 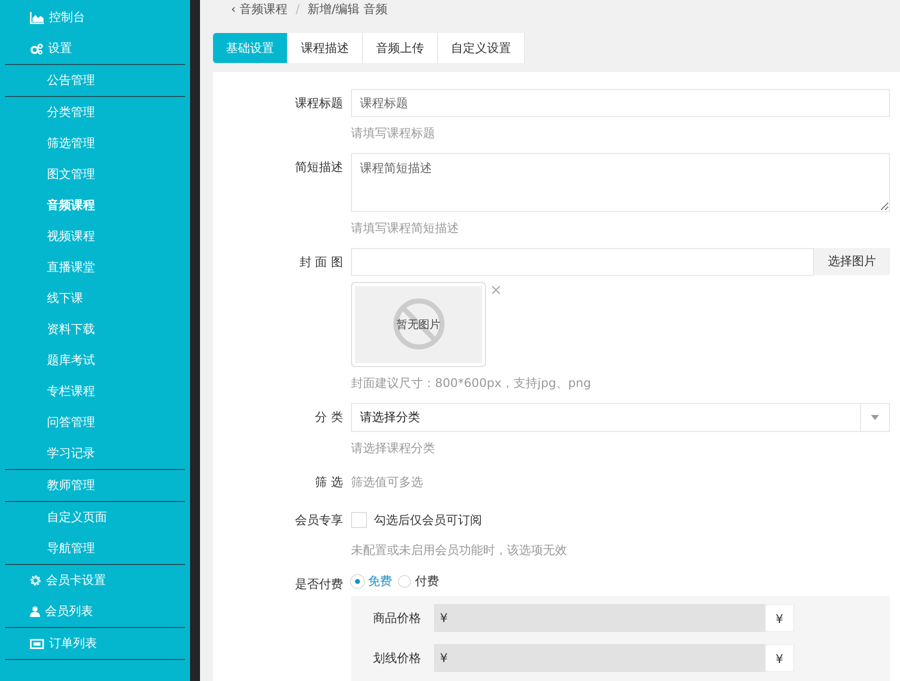 What do you see at coordinates (852, 261) in the screenshot?
I see `choose-image-button: 选择图片` at bounding box center [852, 261].